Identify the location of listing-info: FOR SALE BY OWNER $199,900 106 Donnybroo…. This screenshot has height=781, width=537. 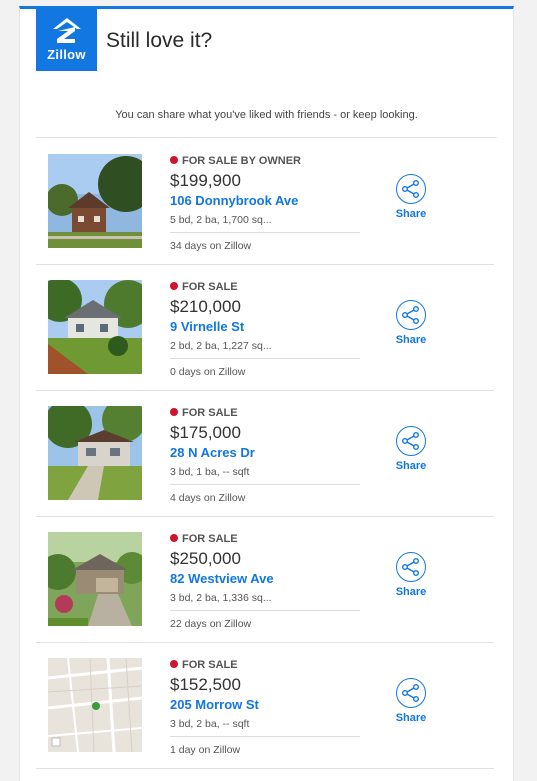
(265, 203).